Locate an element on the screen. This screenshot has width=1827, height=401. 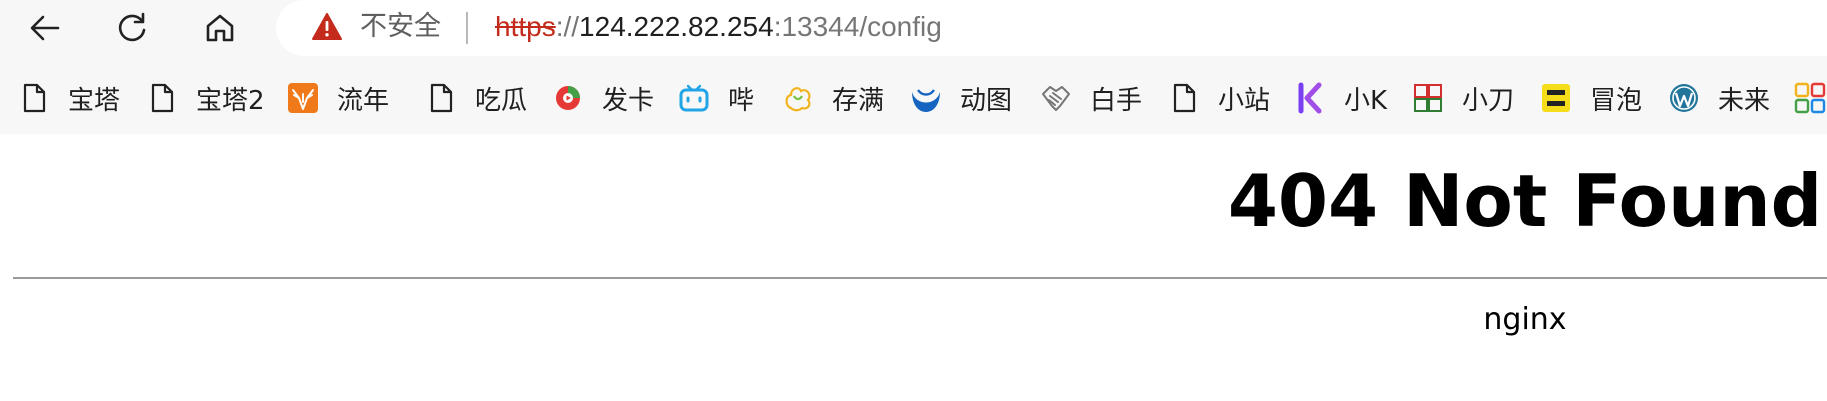
bookmark-label: 宝塔 is located at coordinates (94, 100).